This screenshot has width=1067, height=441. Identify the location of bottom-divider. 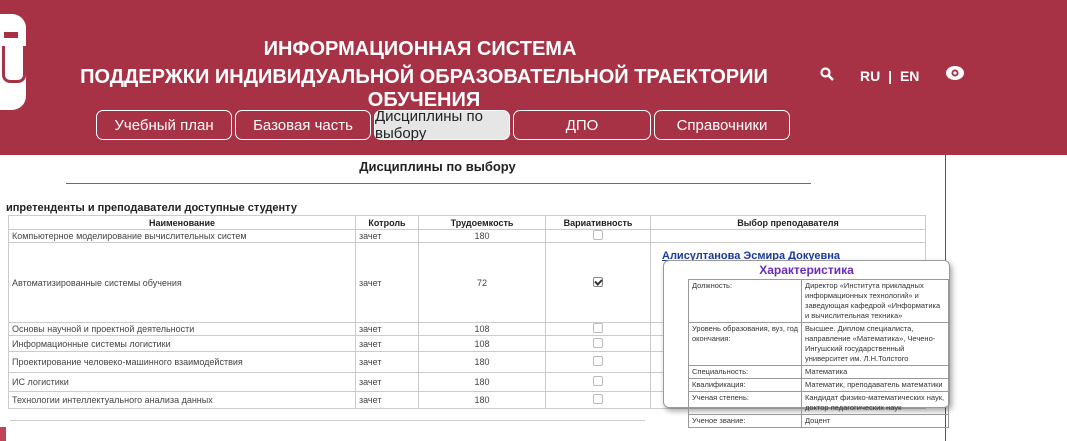
(327, 420).